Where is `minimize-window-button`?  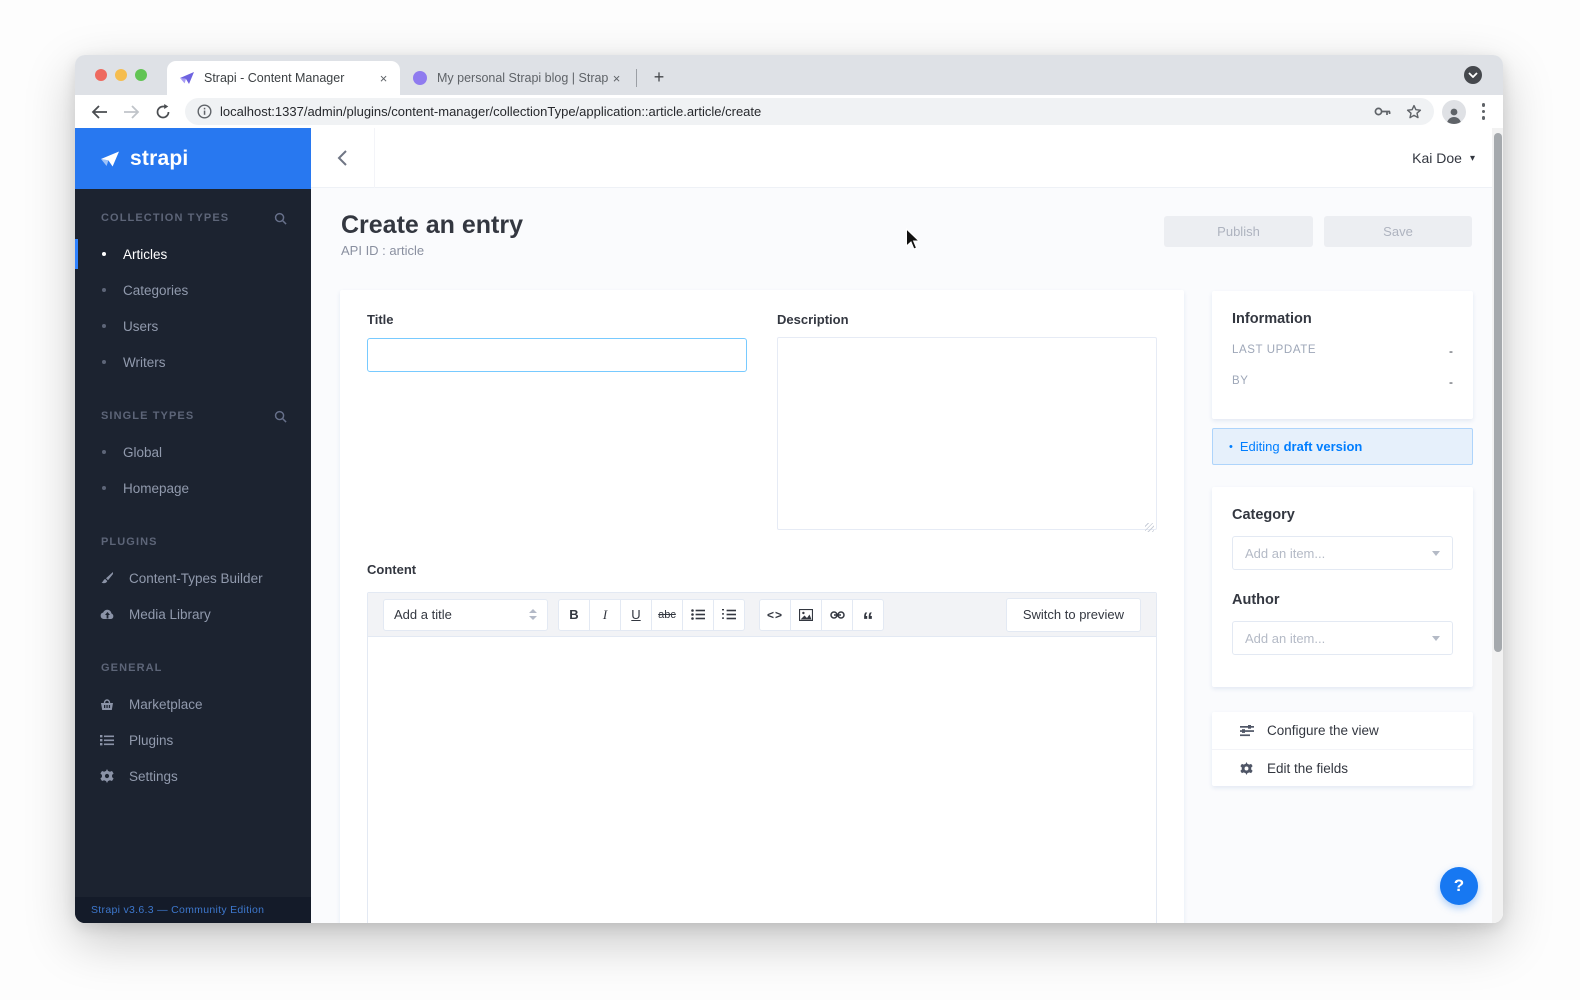 minimize-window-button is located at coordinates (121, 75).